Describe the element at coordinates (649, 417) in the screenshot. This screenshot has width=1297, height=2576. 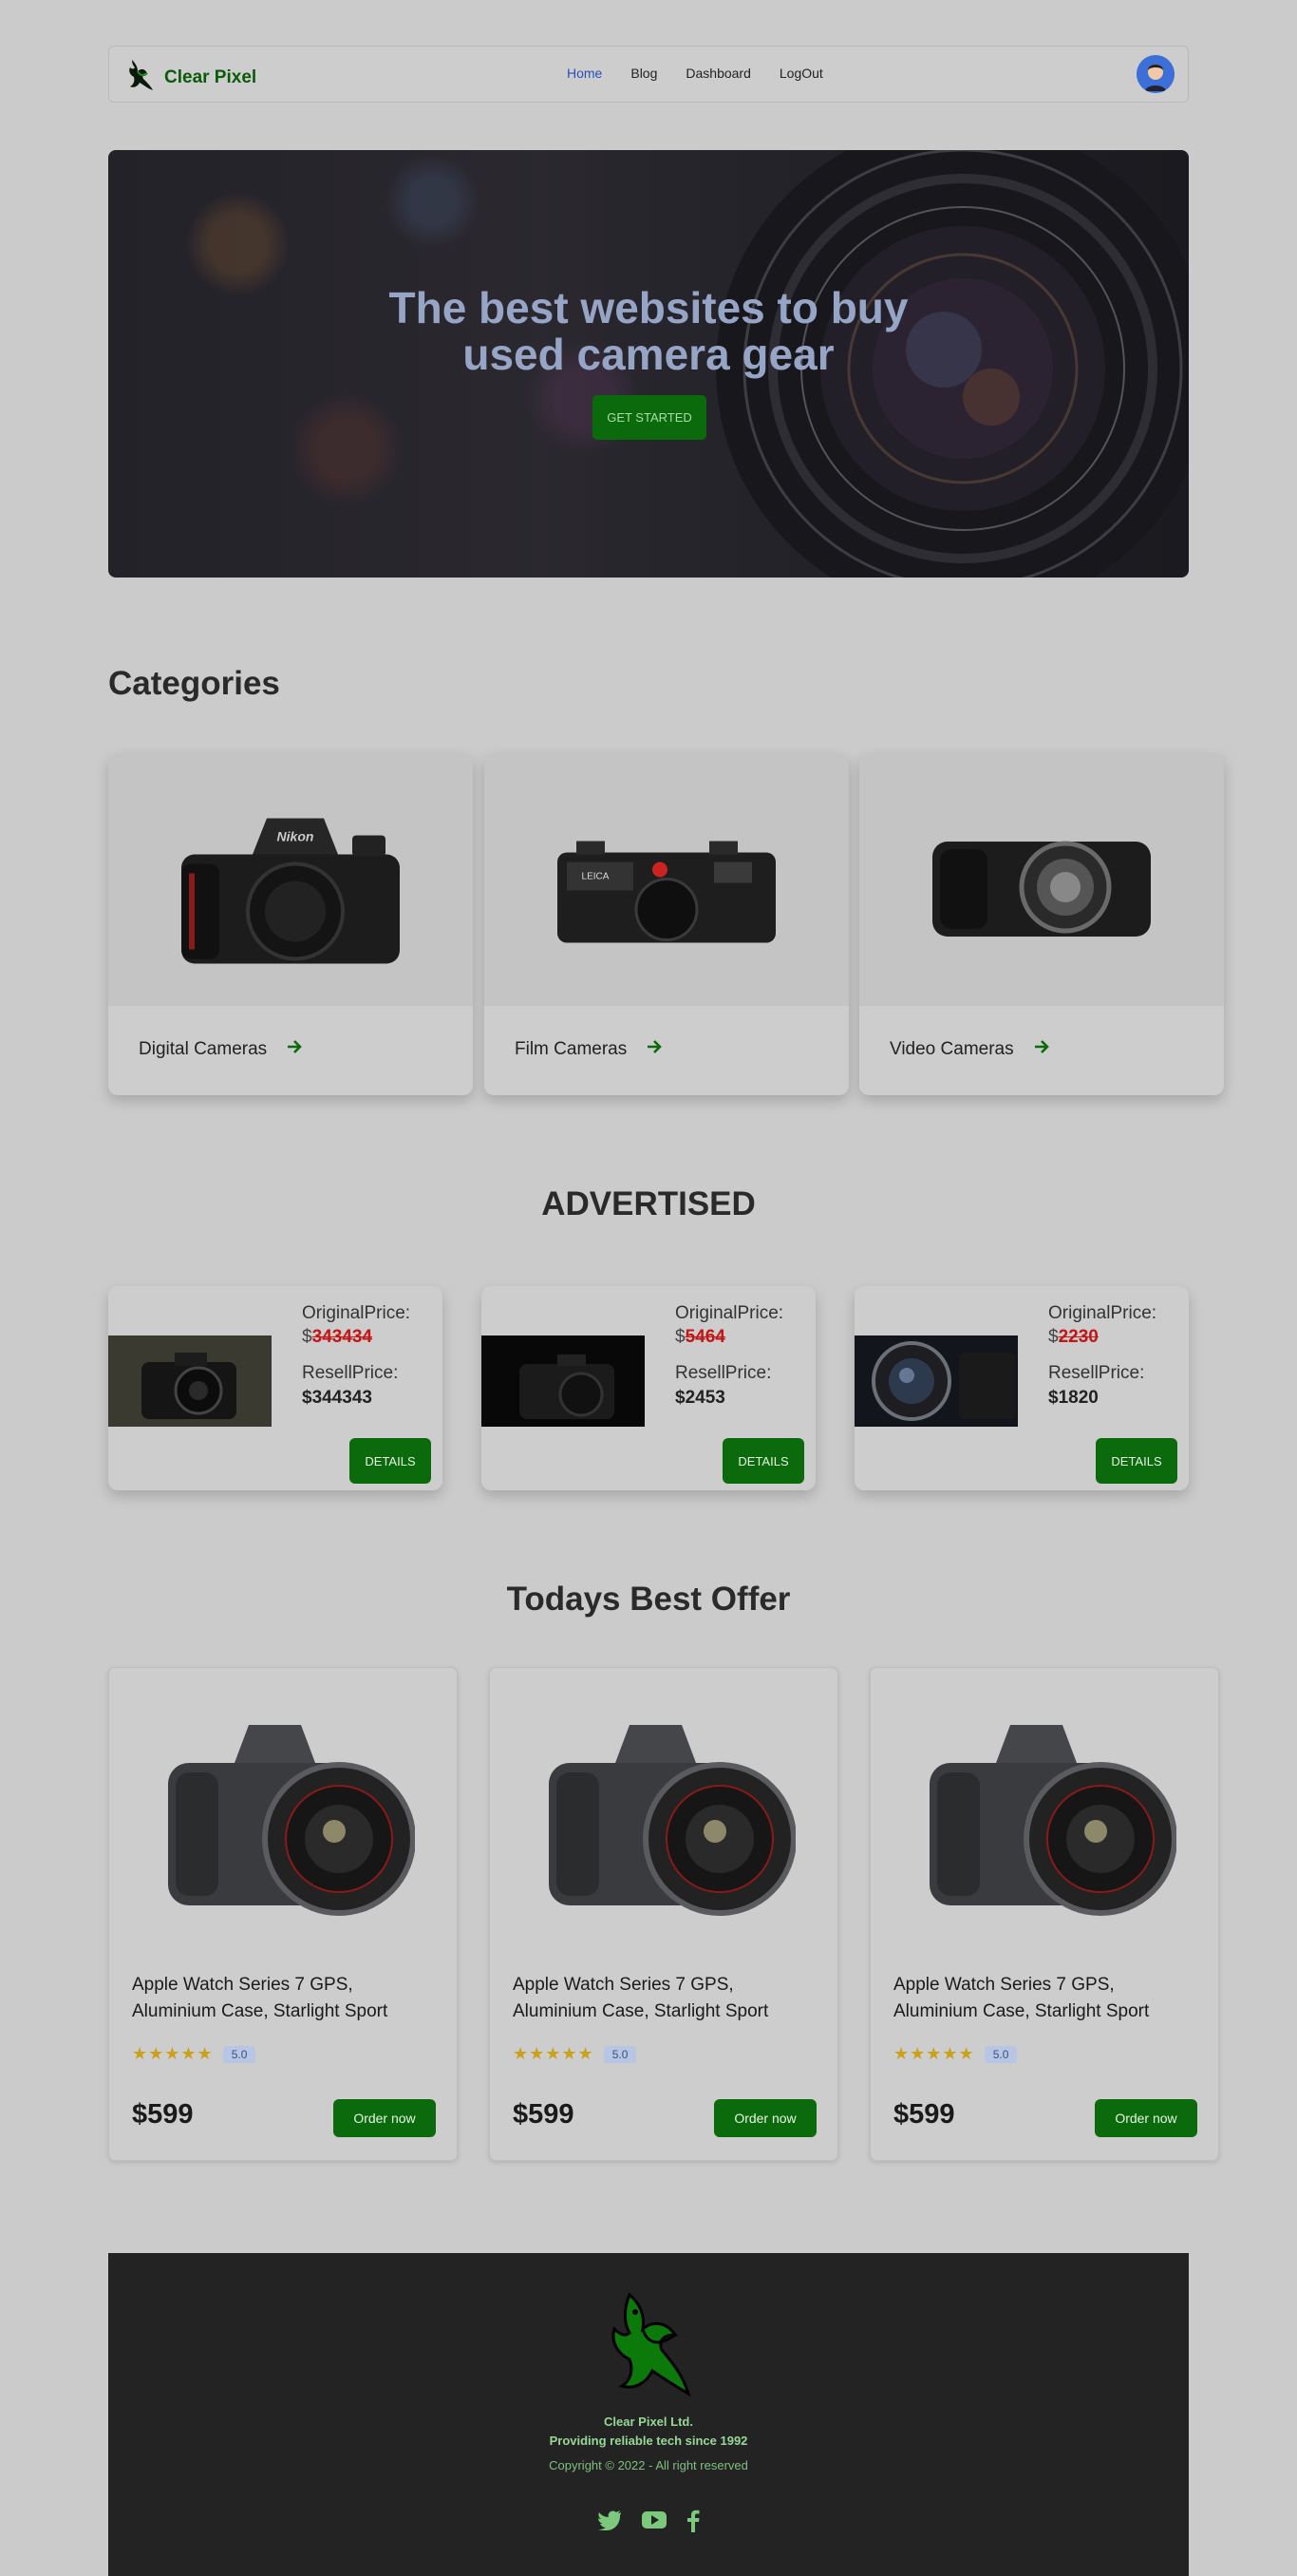
I see `get-started-button: GET STARTED` at that location.